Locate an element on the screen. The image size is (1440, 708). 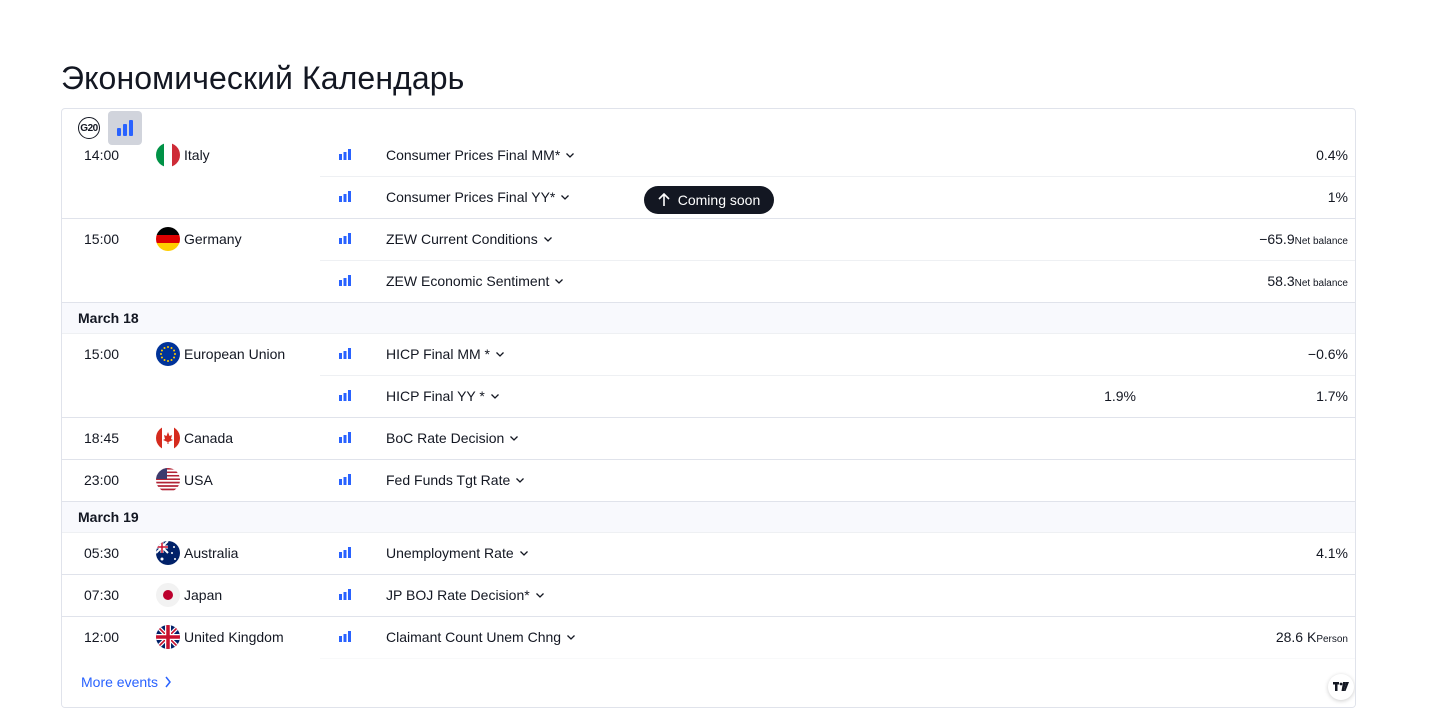
table-row: 05:30 Australia Unemployment Rate 4.1% is located at coordinates (708, 554).